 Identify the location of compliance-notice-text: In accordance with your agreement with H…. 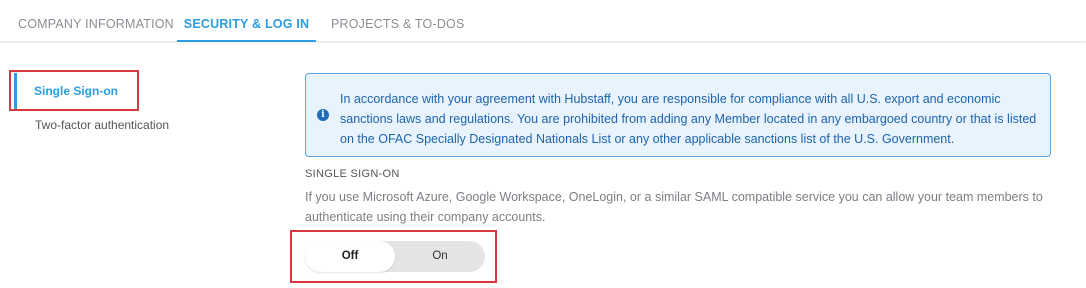
(688, 119).